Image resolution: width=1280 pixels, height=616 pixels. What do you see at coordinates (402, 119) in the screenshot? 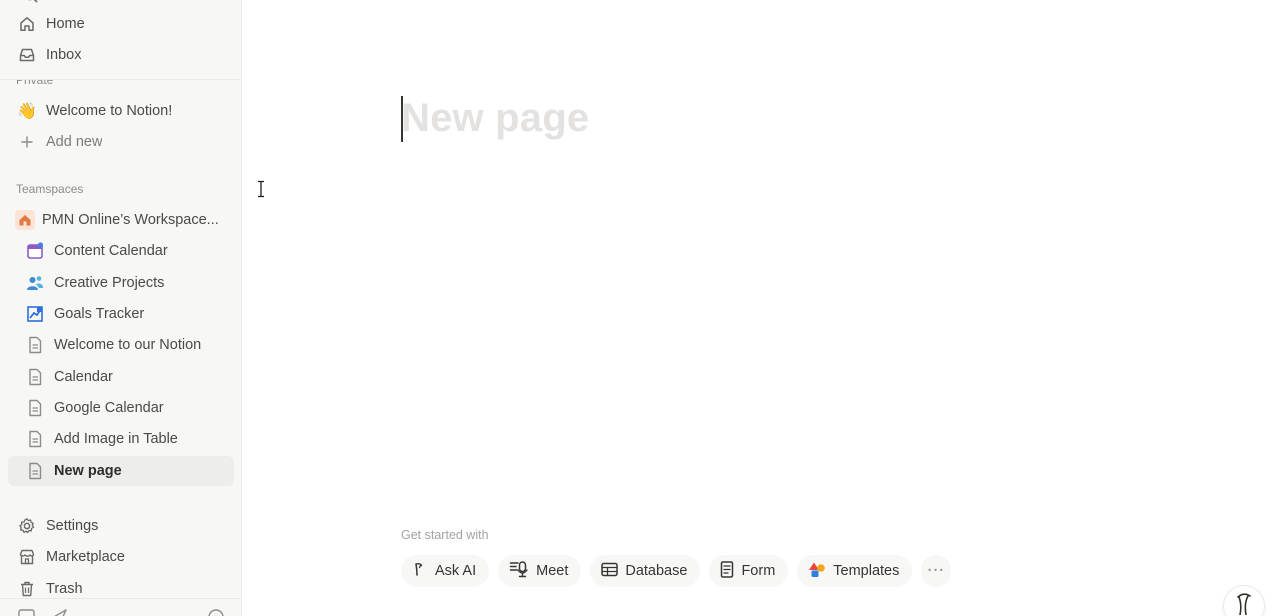
I see `text-caret` at bounding box center [402, 119].